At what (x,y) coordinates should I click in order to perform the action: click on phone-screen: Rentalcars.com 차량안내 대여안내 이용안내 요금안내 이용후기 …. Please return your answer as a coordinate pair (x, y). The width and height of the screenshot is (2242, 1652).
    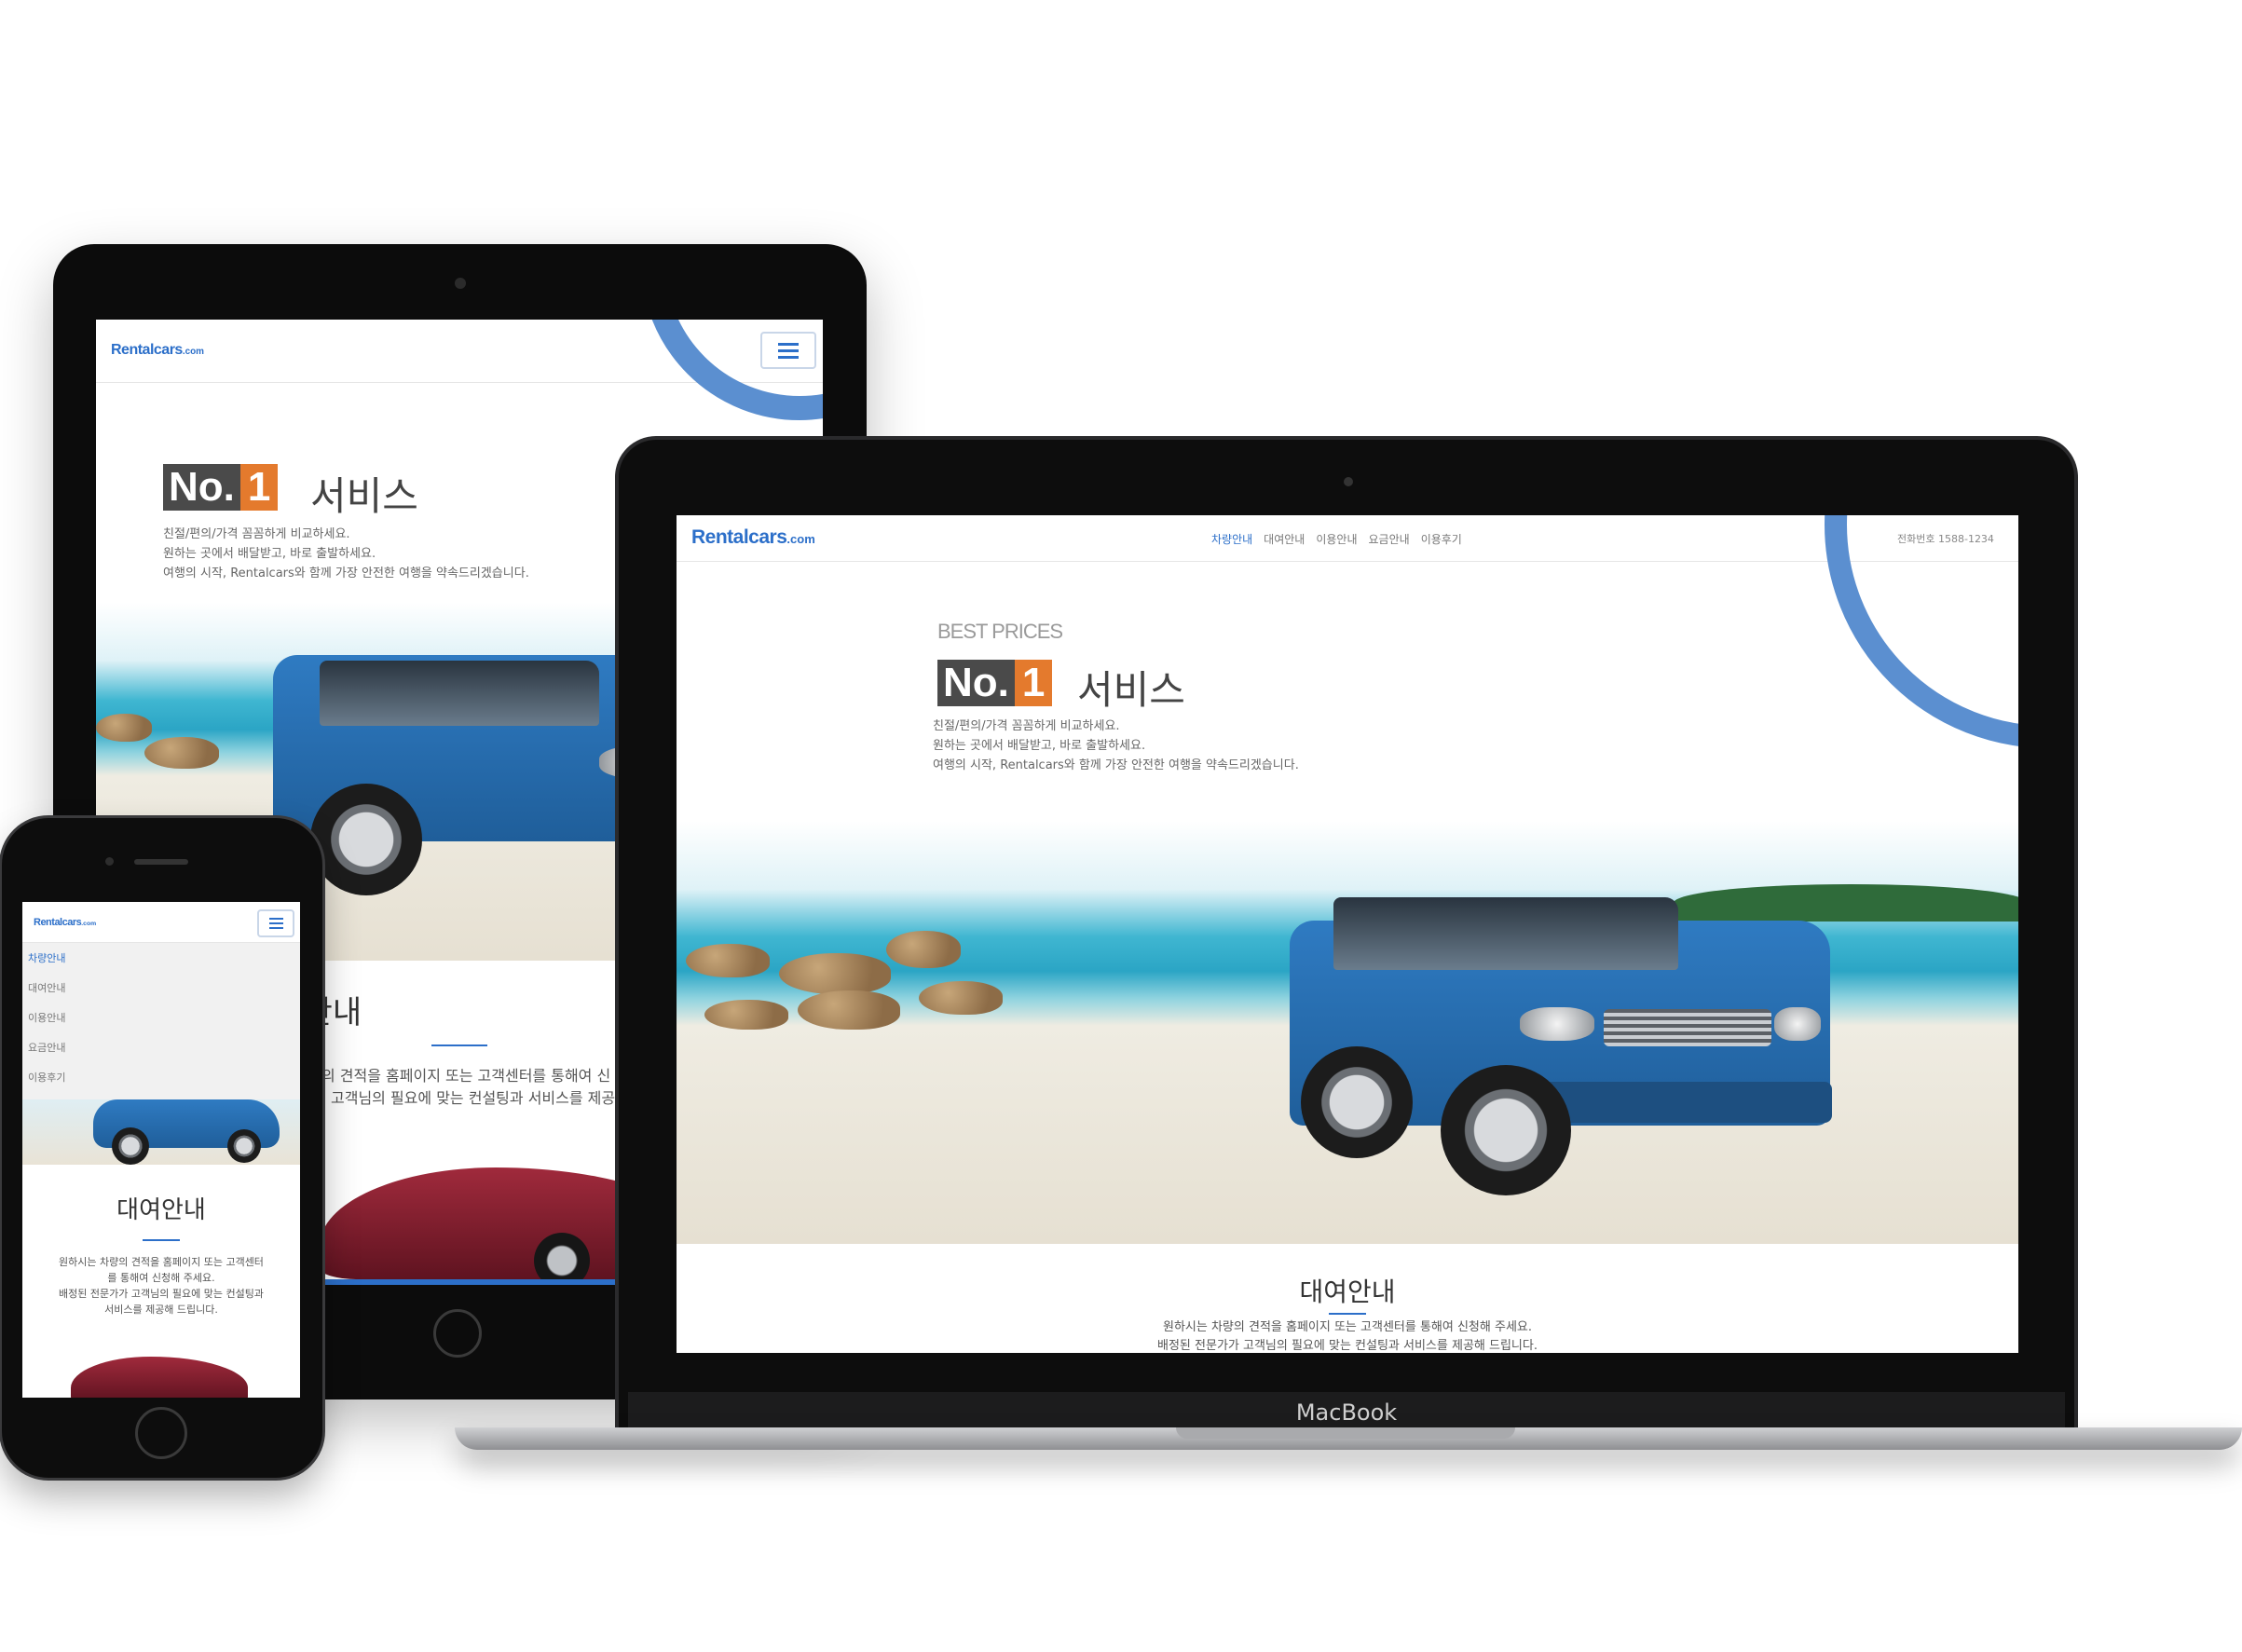
    Looking at the image, I should click on (161, 1150).